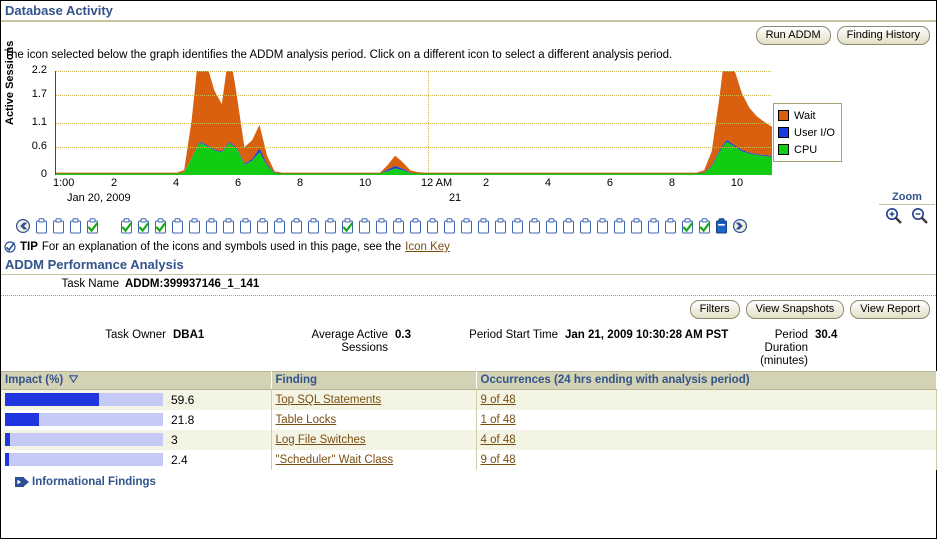 The width and height of the screenshot is (937, 539). I want to click on cell-occurrences: 9 of 48, so click(706, 399).